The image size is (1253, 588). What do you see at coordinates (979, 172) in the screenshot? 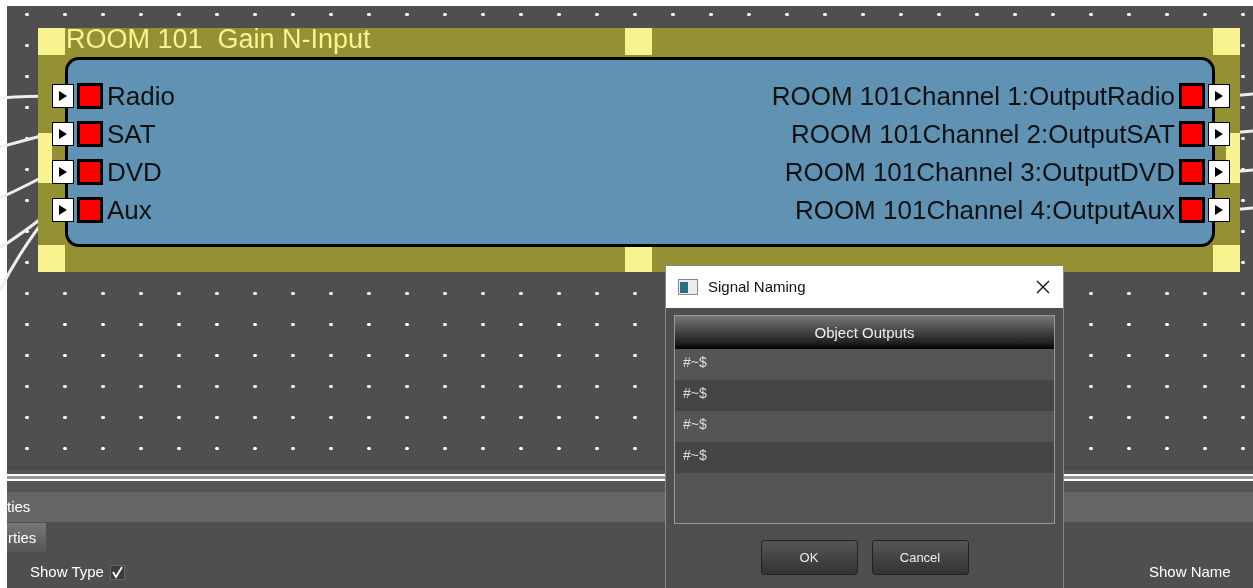
I see `output-label: ROOM 101Channel 3:OutputDVD` at bounding box center [979, 172].